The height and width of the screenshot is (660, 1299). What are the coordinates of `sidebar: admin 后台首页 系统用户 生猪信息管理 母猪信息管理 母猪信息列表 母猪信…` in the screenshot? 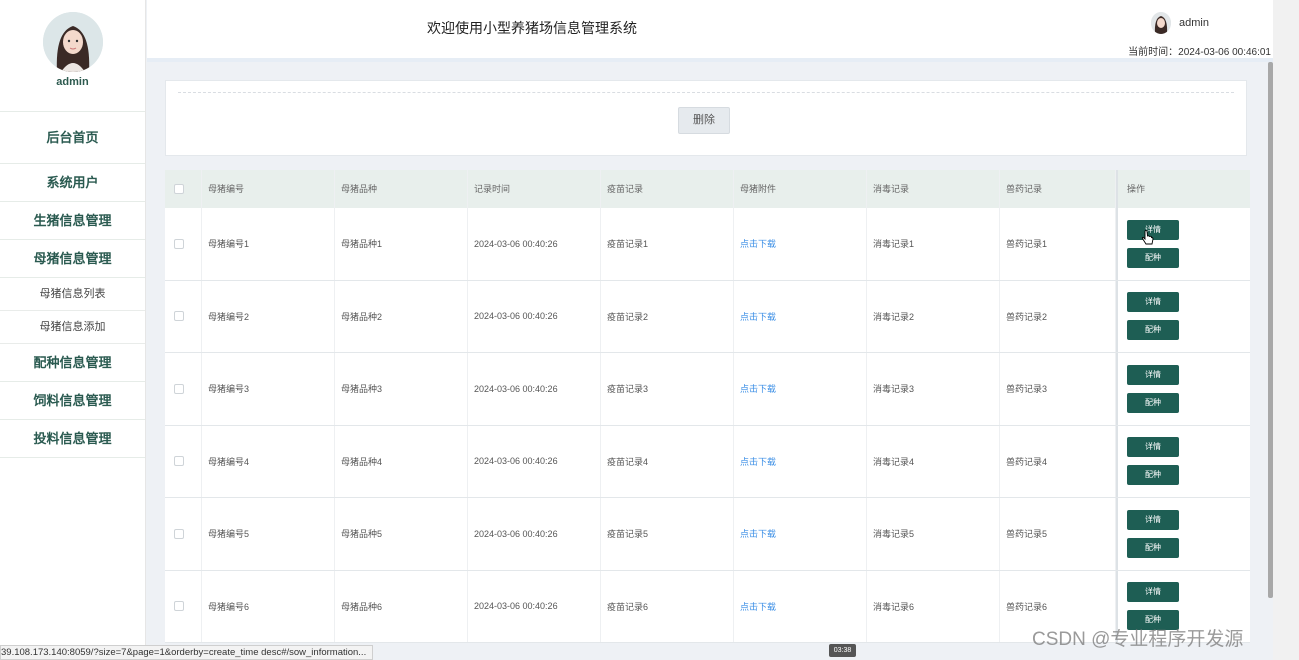 It's located at (73, 330).